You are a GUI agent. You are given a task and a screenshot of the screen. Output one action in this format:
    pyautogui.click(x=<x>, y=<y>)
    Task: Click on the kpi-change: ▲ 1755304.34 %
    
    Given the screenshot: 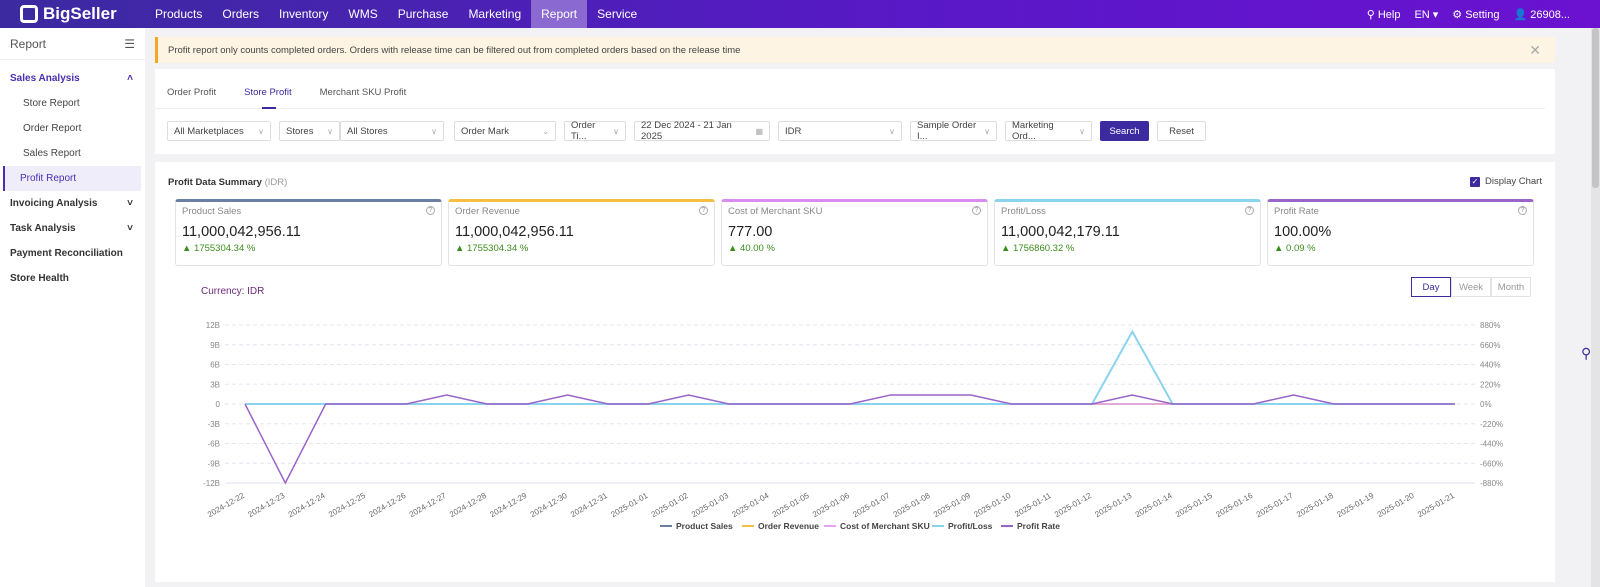 What is the action you would take?
    pyautogui.click(x=492, y=248)
    